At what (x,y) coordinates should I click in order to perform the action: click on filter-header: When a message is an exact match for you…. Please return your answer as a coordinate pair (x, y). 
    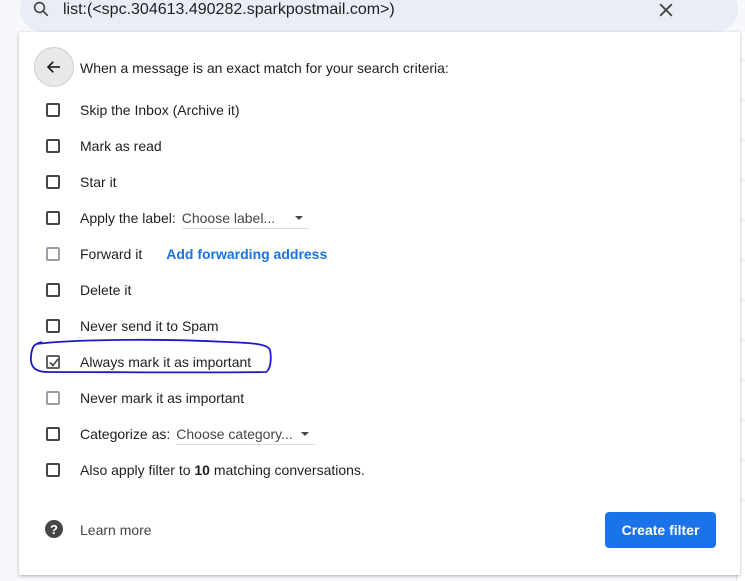
    Looking at the image, I should click on (264, 68).